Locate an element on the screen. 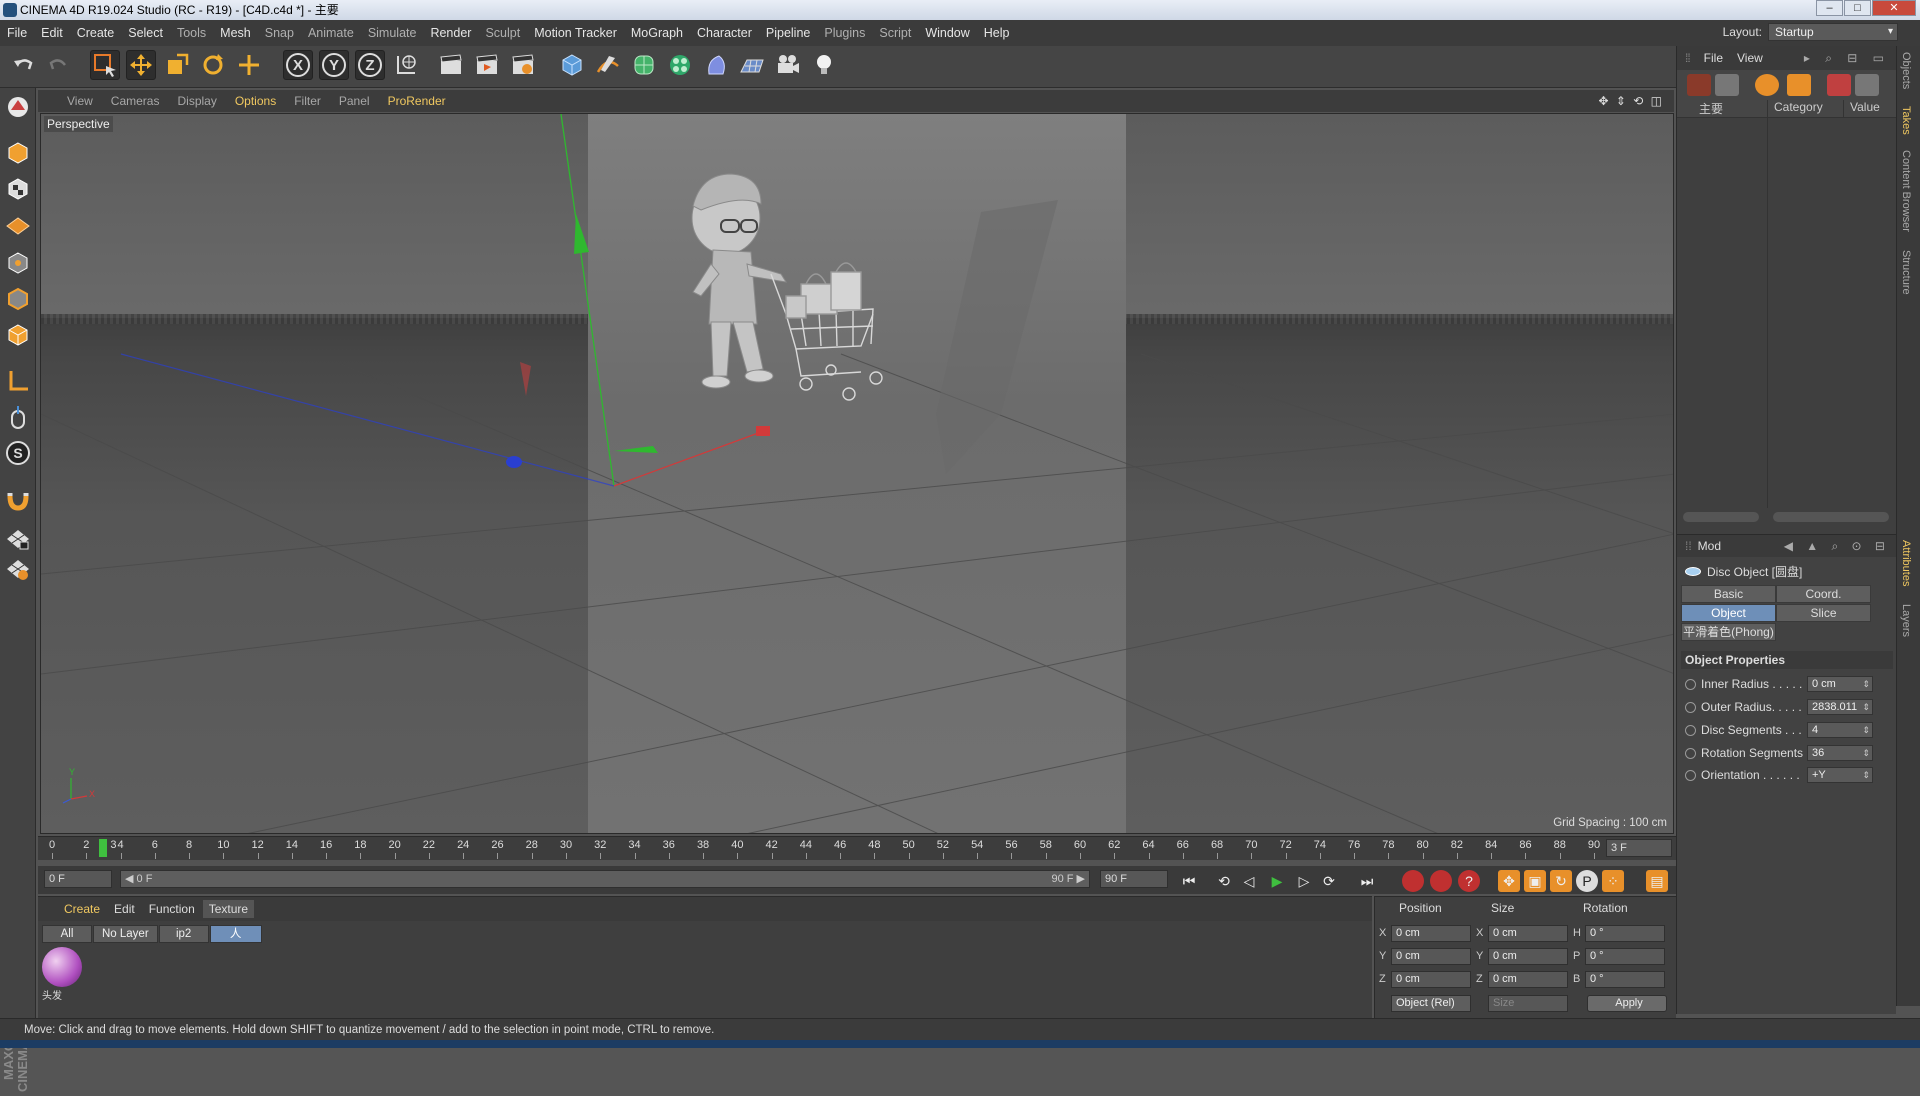  mat-menu-function: Function is located at coordinates (172, 909).